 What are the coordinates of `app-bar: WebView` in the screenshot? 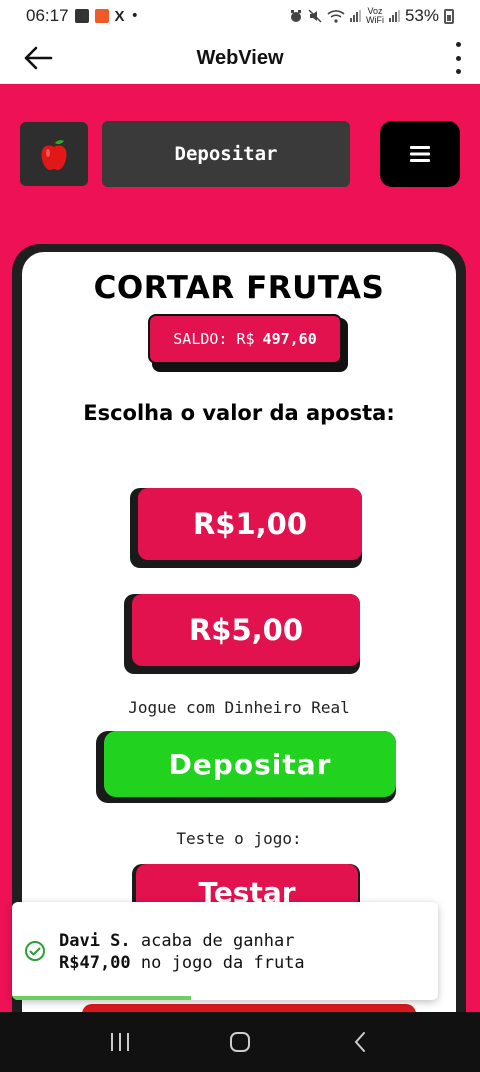 It's located at (240, 58).